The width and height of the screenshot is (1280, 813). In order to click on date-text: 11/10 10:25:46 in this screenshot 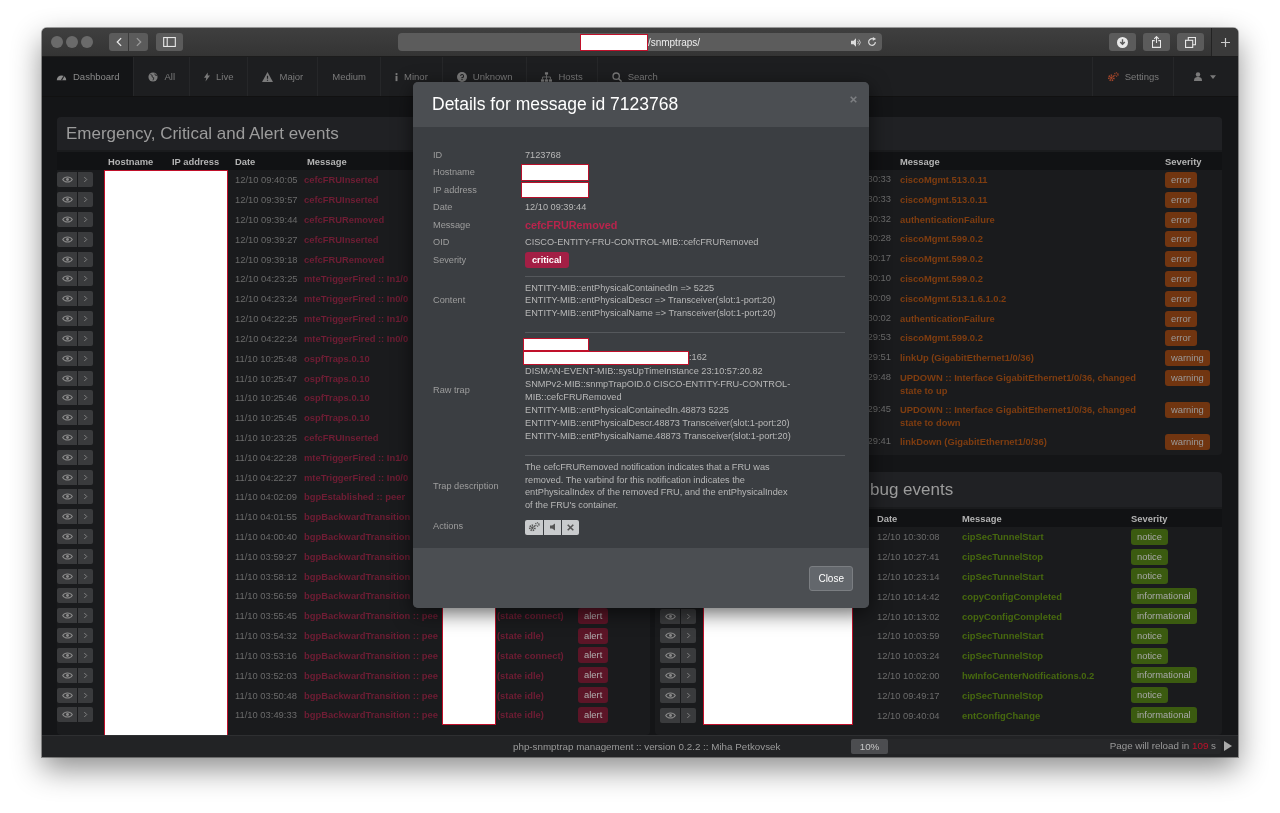, I will do `click(266, 398)`.